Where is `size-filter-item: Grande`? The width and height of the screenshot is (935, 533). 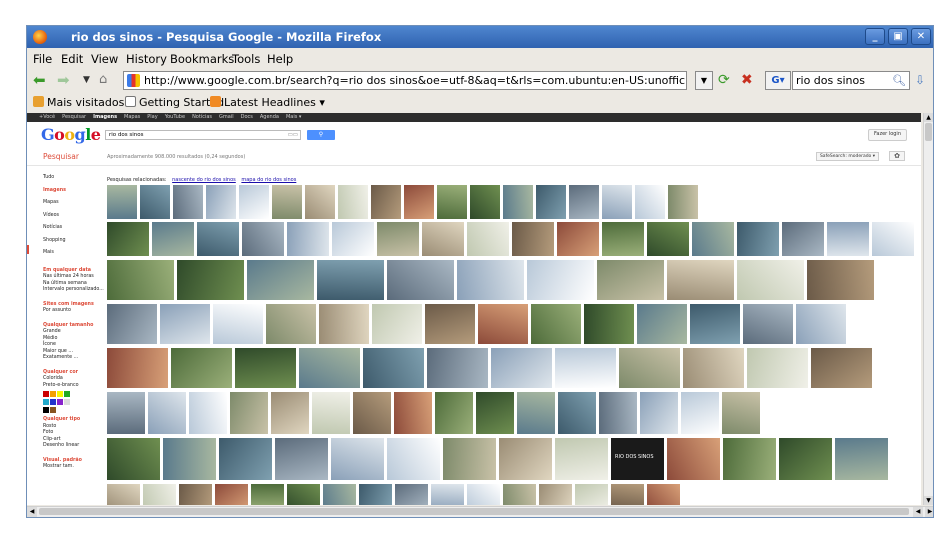 size-filter-item: Grande is located at coordinates (52, 331).